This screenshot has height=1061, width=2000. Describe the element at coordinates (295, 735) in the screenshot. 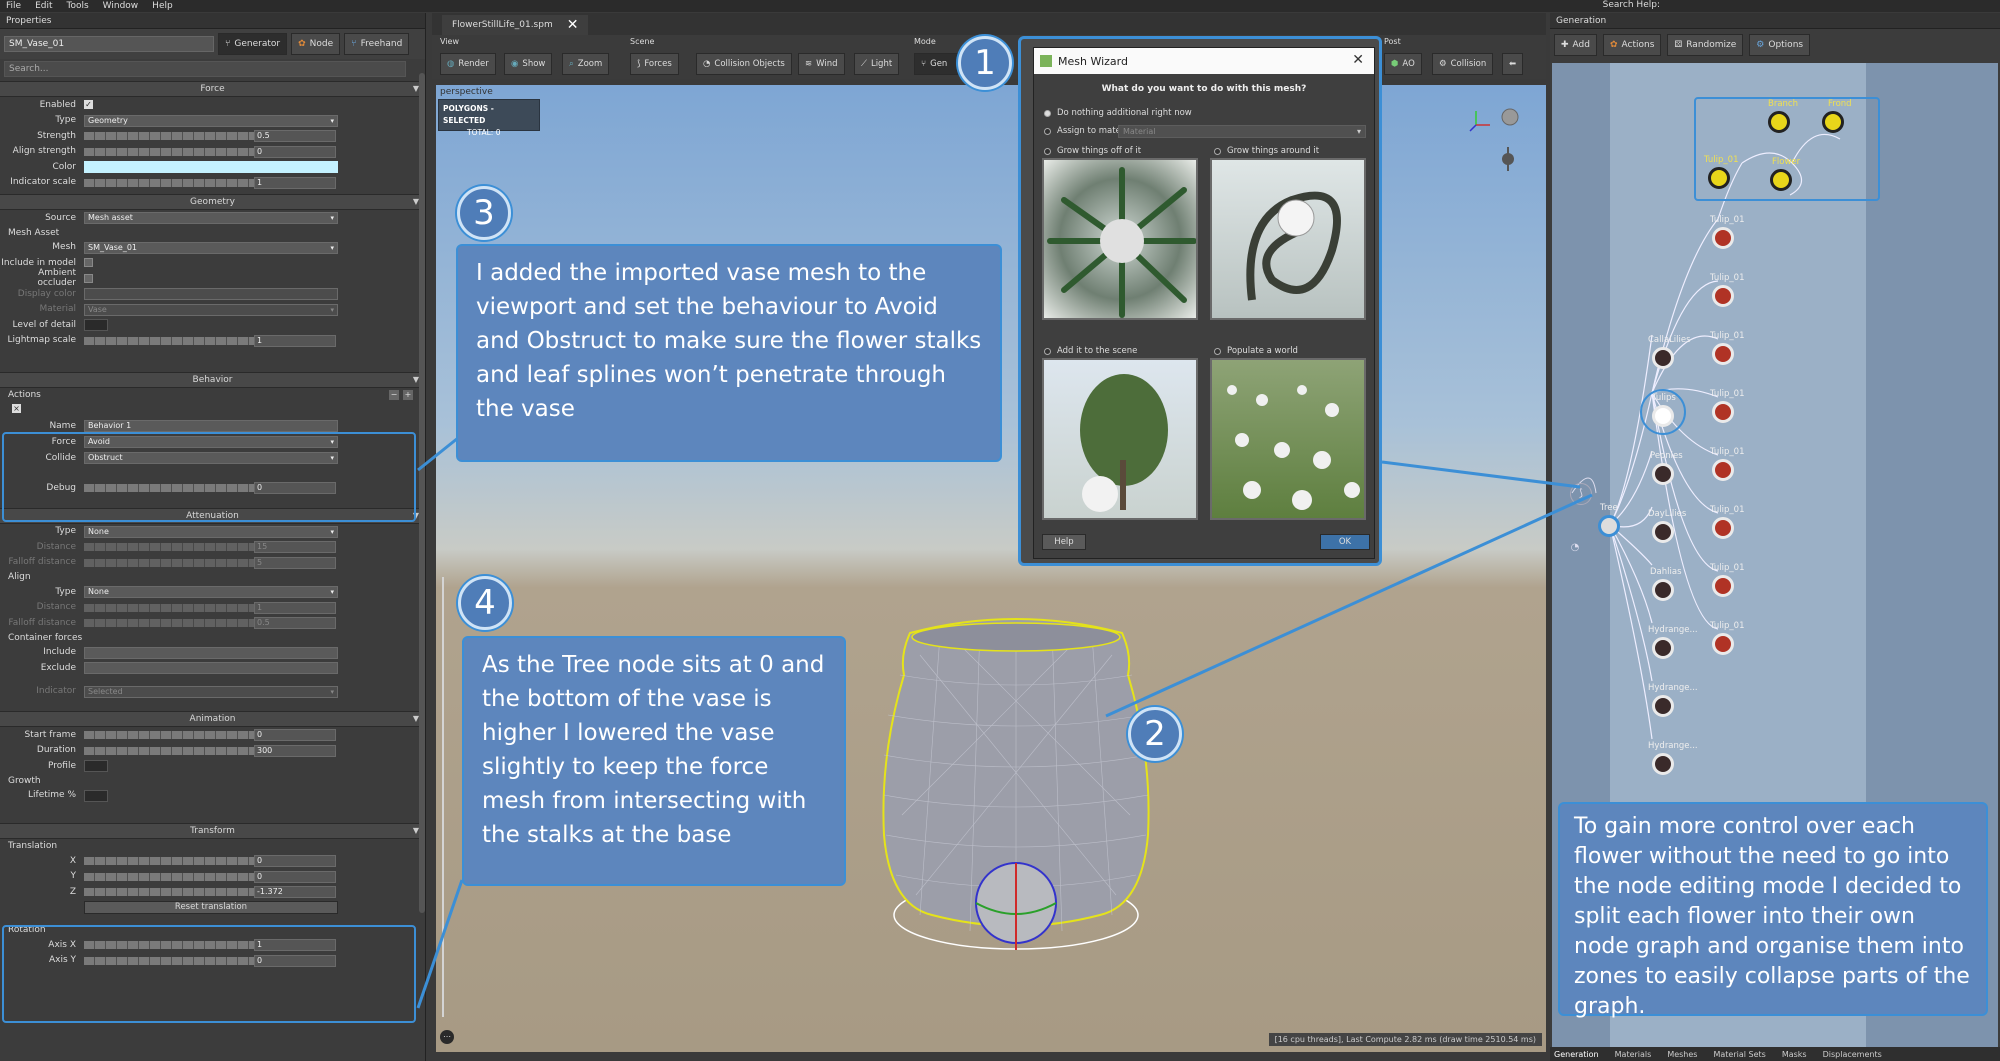

I see `start-frame-field: 0` at that location.